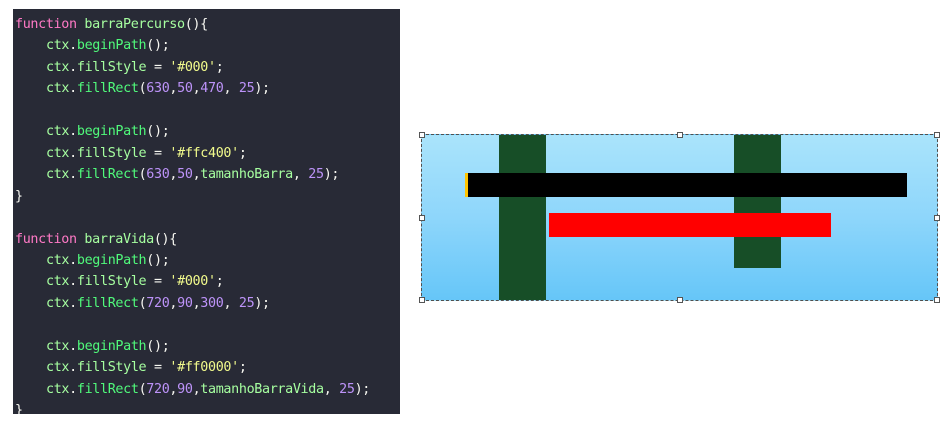 This screenshot has height=421, width=947. Describe the element at coordinates (680, 135) in the screenshot. I see `resize-handle-top` at that location.